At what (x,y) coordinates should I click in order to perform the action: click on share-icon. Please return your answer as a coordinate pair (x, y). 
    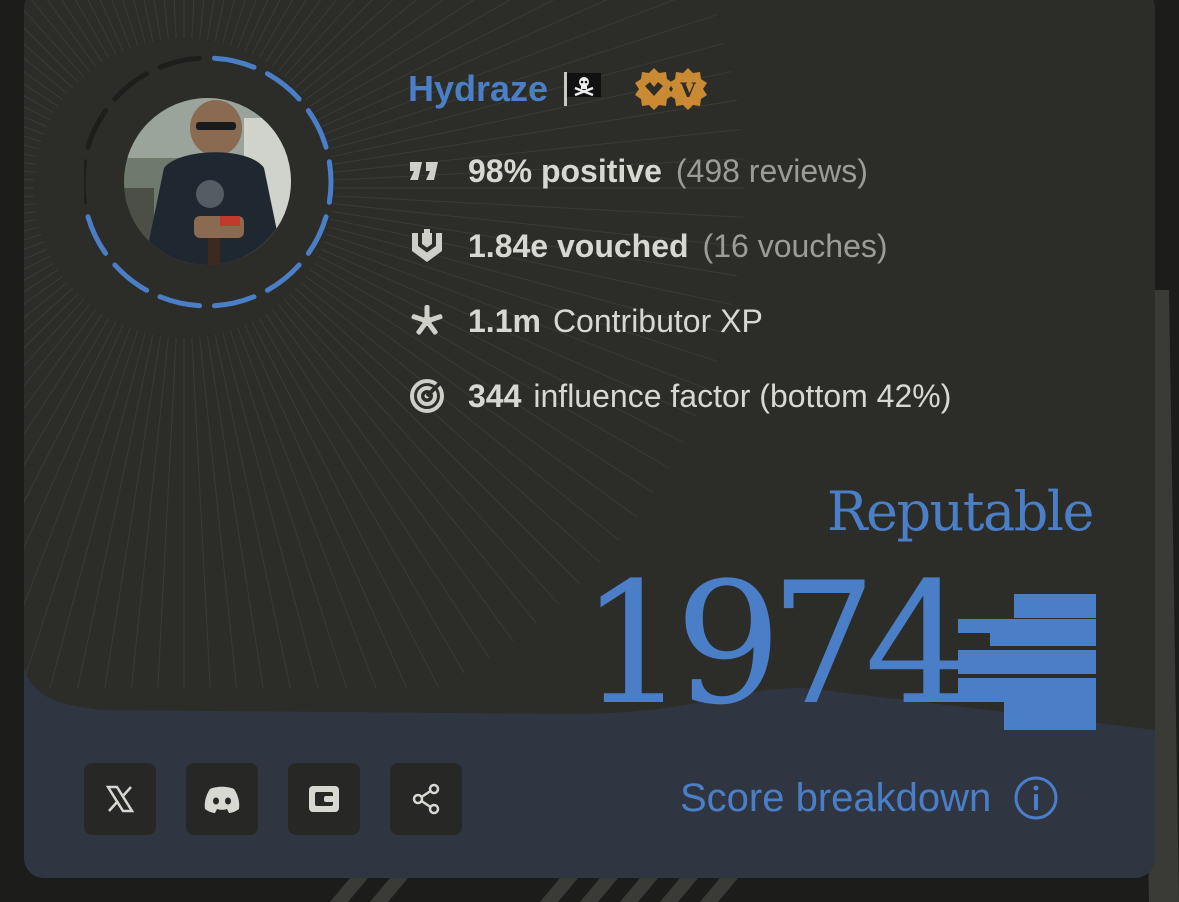
    Looking at the image, I should click on (426, 799).